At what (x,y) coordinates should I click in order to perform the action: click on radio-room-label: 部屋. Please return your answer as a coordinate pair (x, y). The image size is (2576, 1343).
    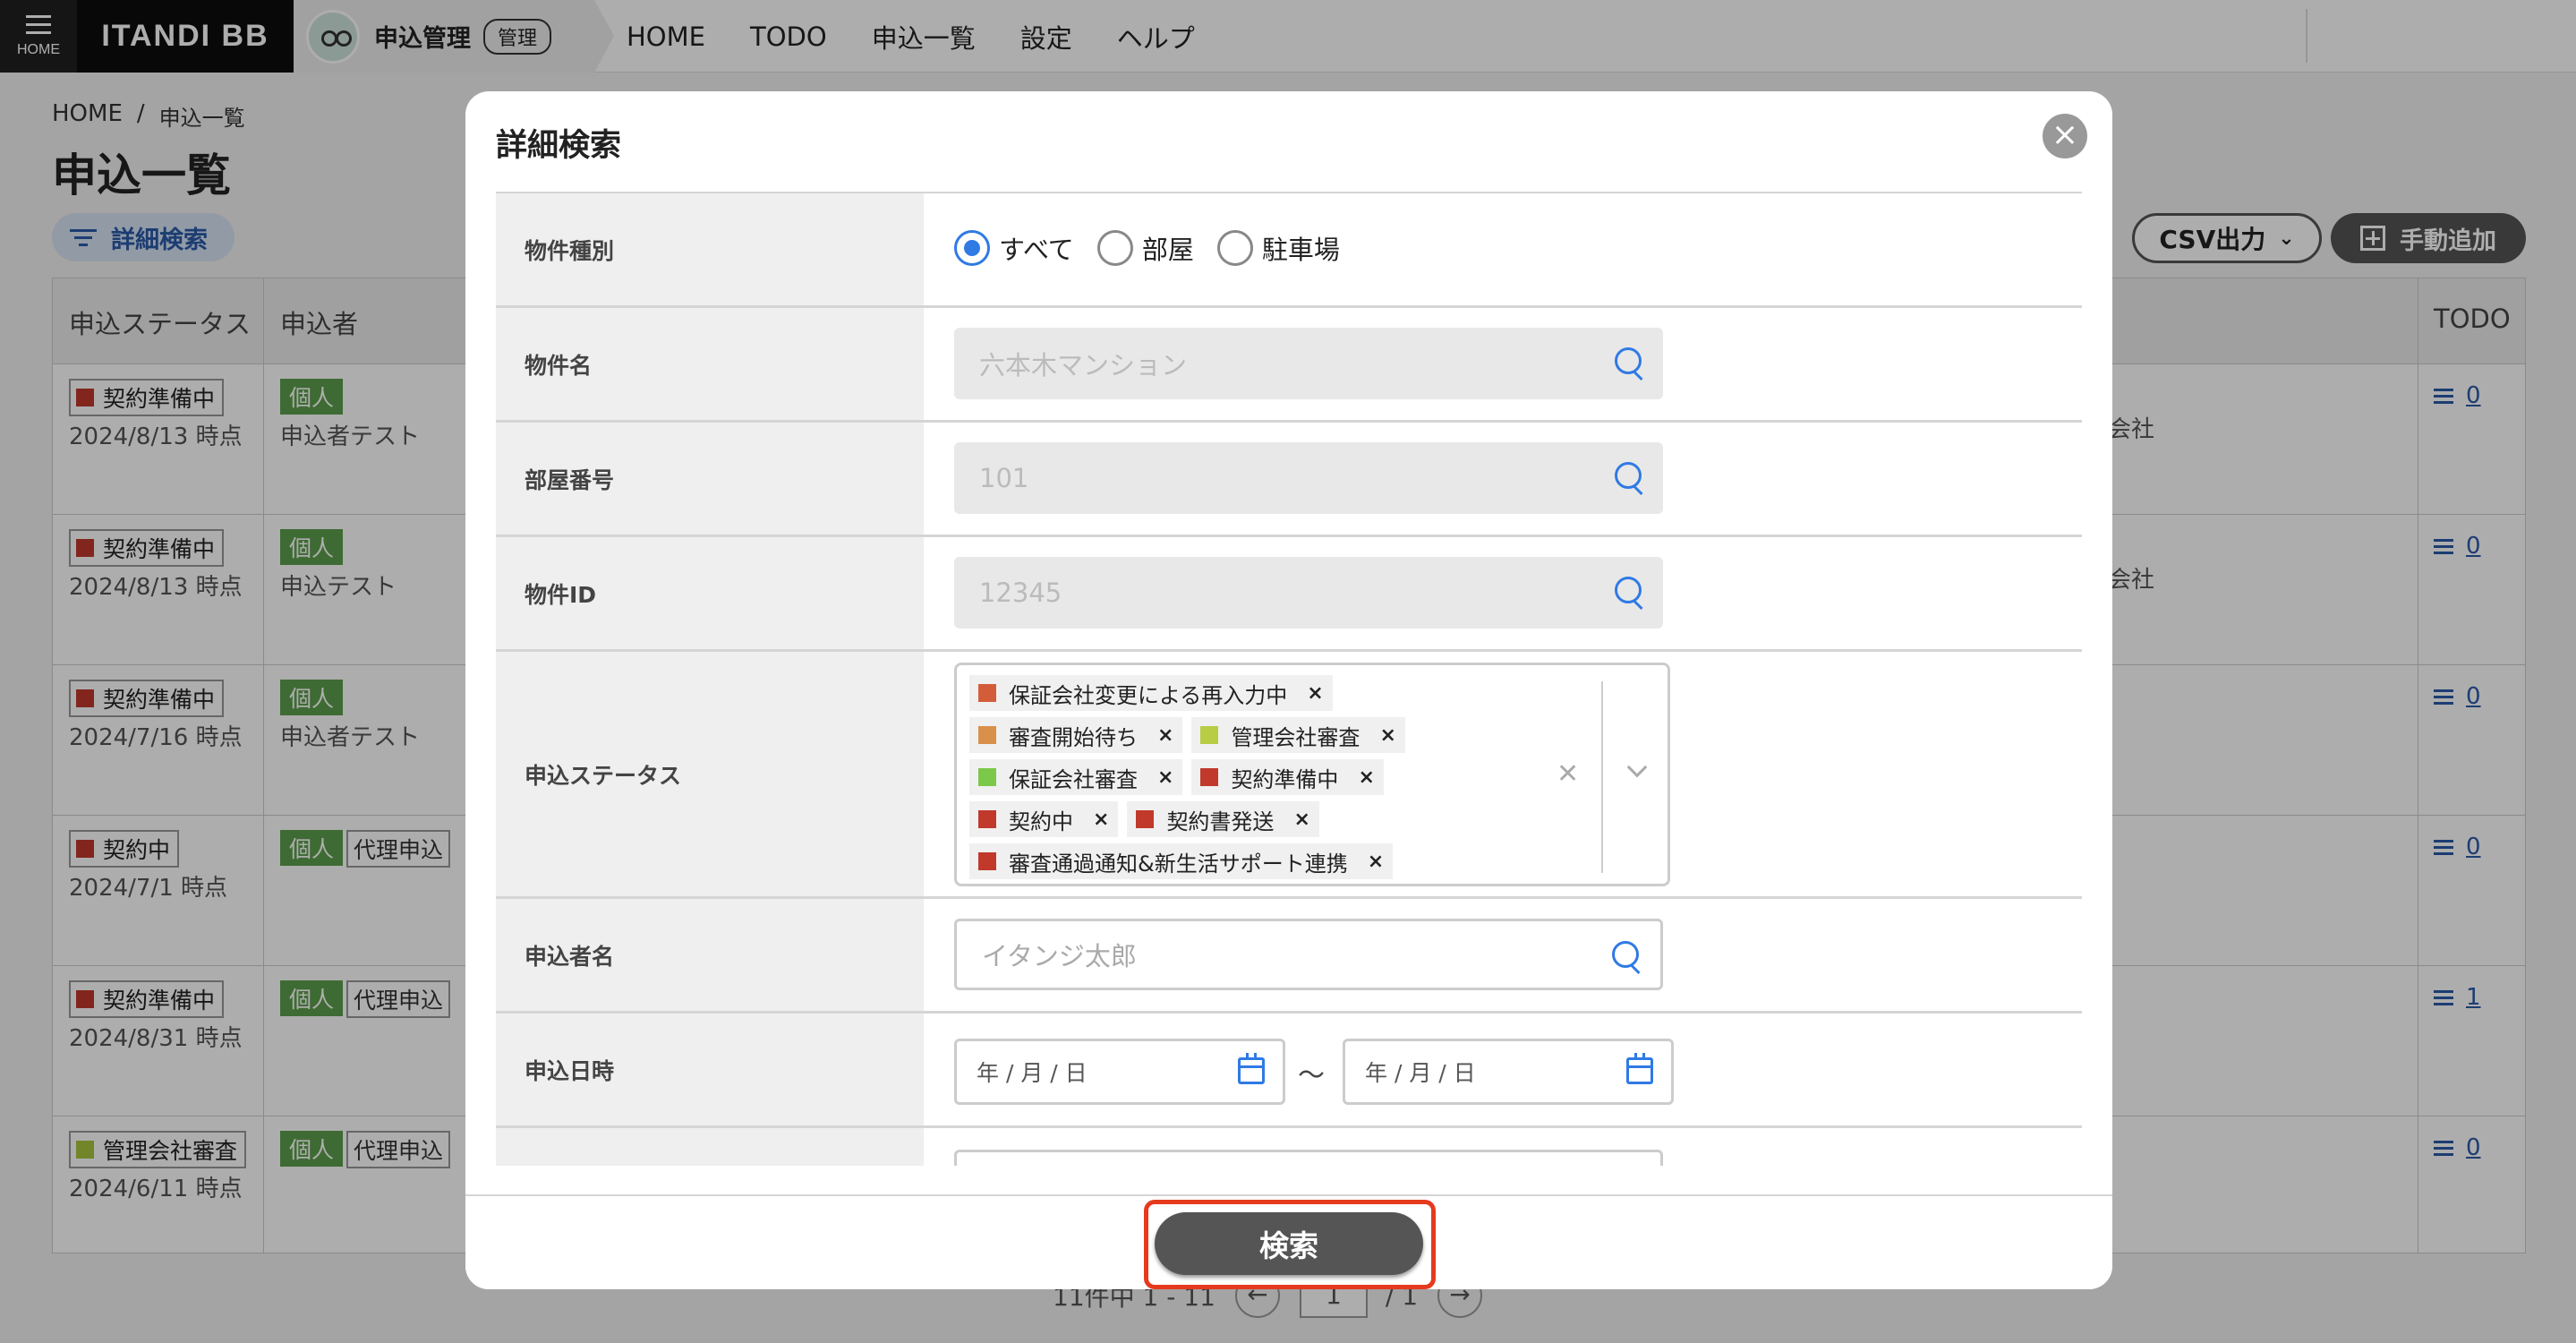
    Looking at the image, I should click on (1167, 250).